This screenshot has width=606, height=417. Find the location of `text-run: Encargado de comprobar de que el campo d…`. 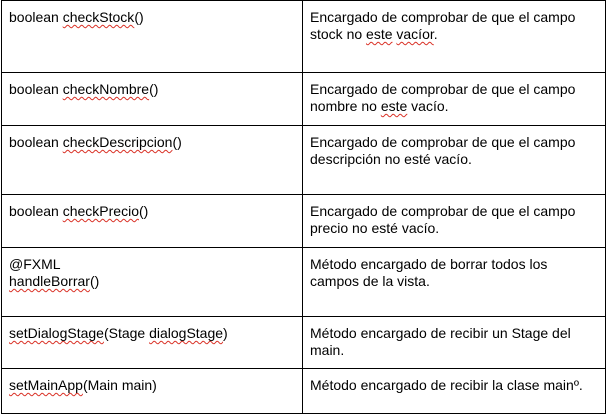

text-run: Encargado de comprobar de que el campo d… is located at coordinates (443, 150).